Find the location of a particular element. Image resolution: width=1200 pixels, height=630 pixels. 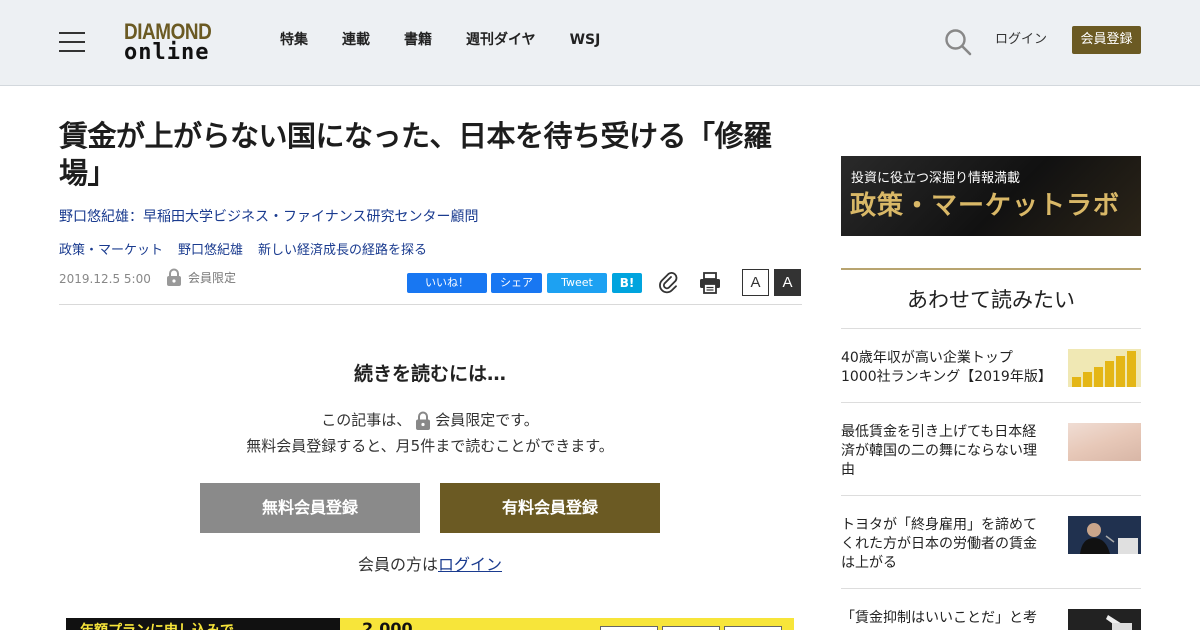

paywall-notice-before: この記事は、 is located at coordinates (366, 420).